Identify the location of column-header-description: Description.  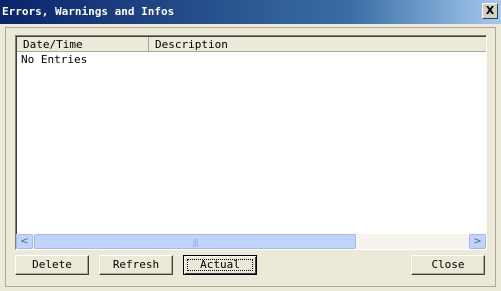
(317, 44).